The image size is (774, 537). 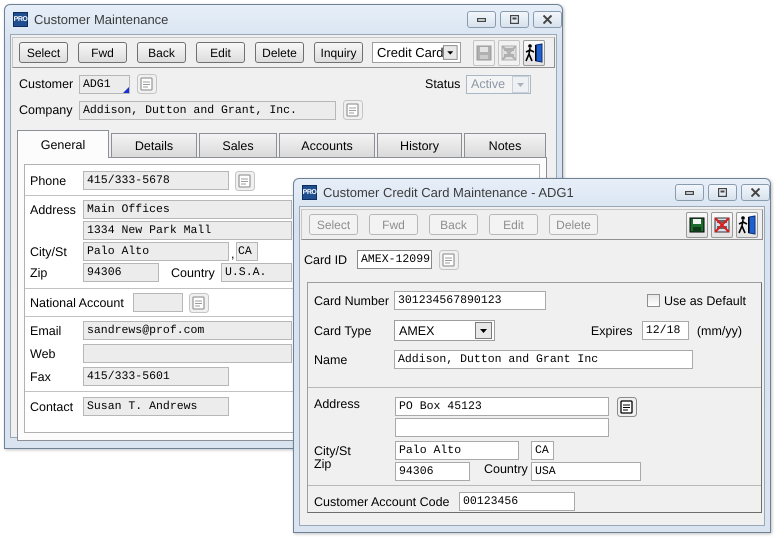 What do you see at coordinates (419, 145) in the screenshot?
I see `tab: History` at bounding box center [419, 145].